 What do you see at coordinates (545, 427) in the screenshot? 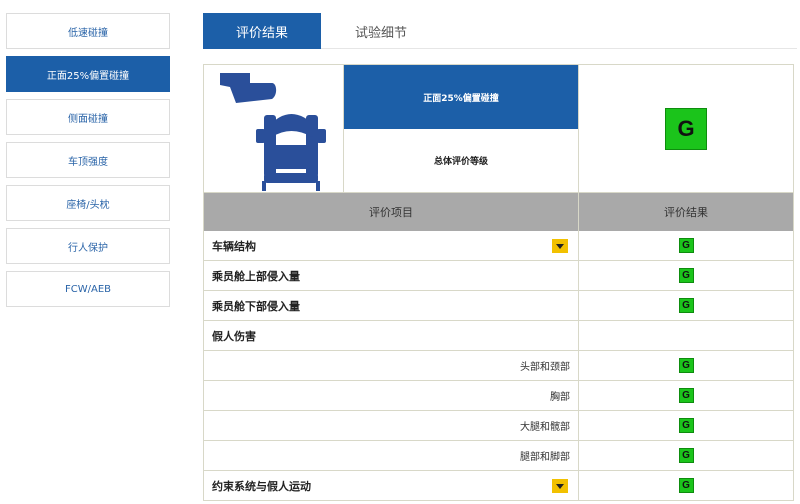
I see `row-label: 大腿和髋部` at bounding box center [545, 427].